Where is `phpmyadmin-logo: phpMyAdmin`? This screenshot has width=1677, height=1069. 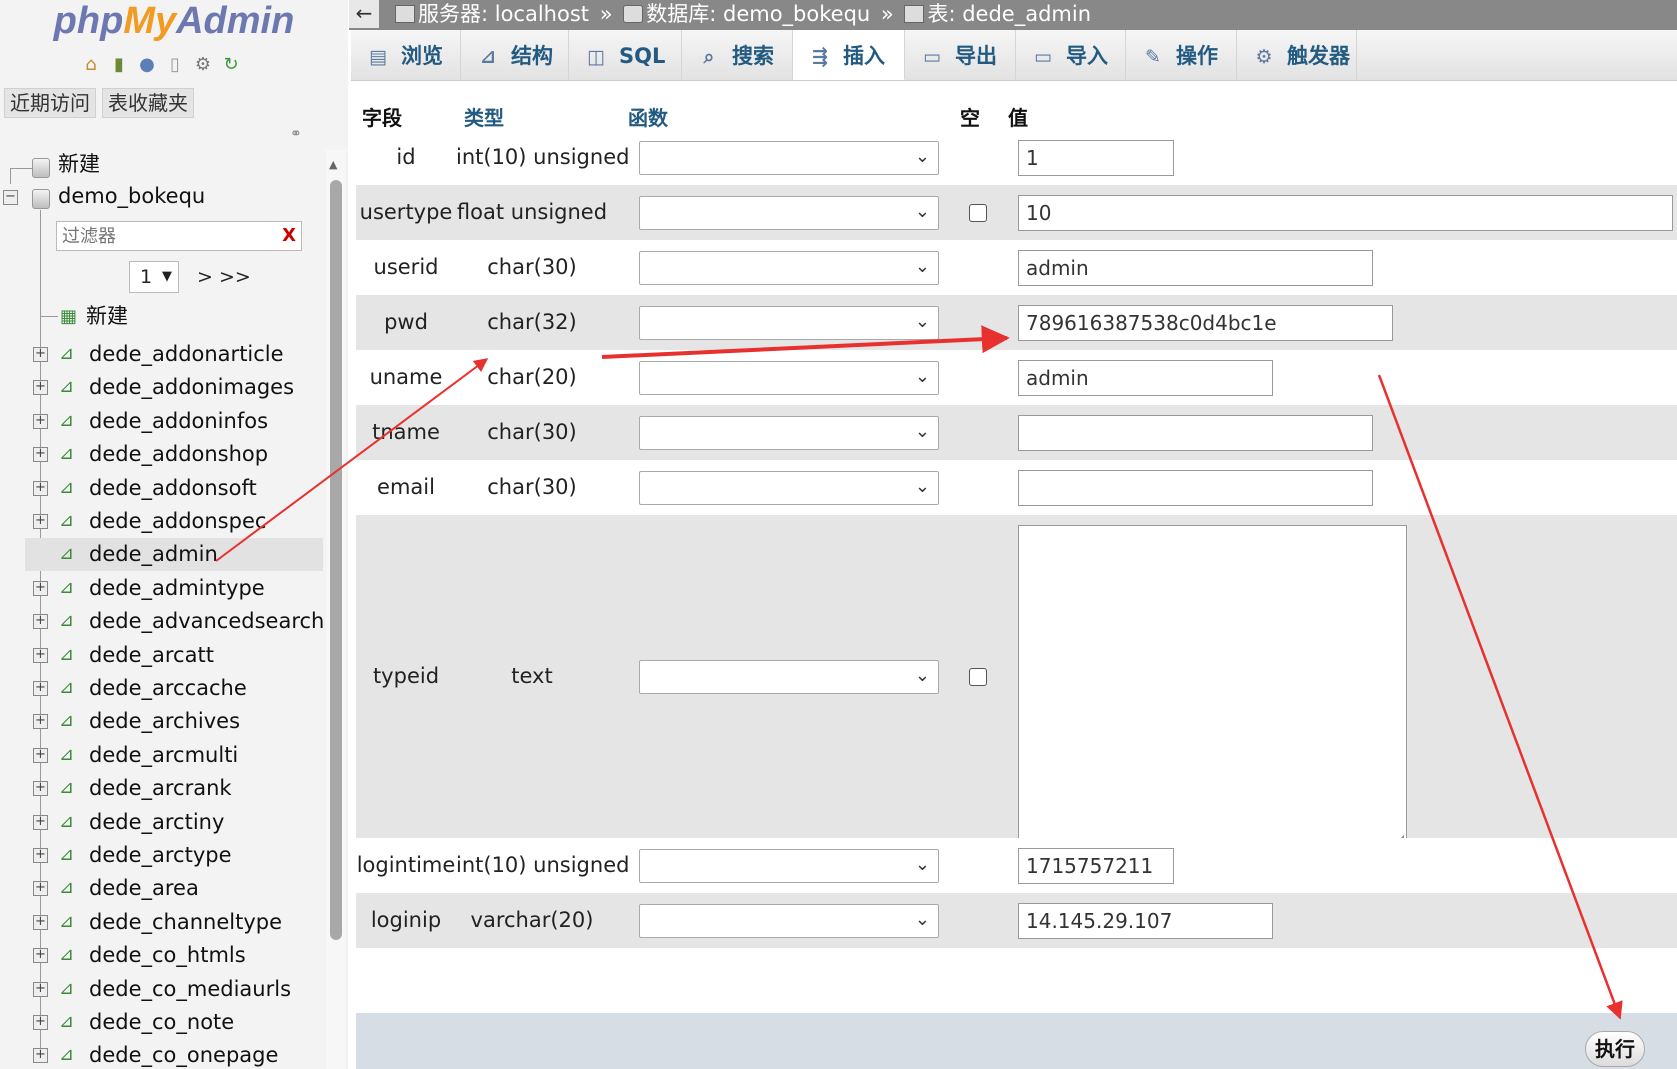 phpmyadmin-logo: phpMyAdmin is located at coordinates (174, 22).